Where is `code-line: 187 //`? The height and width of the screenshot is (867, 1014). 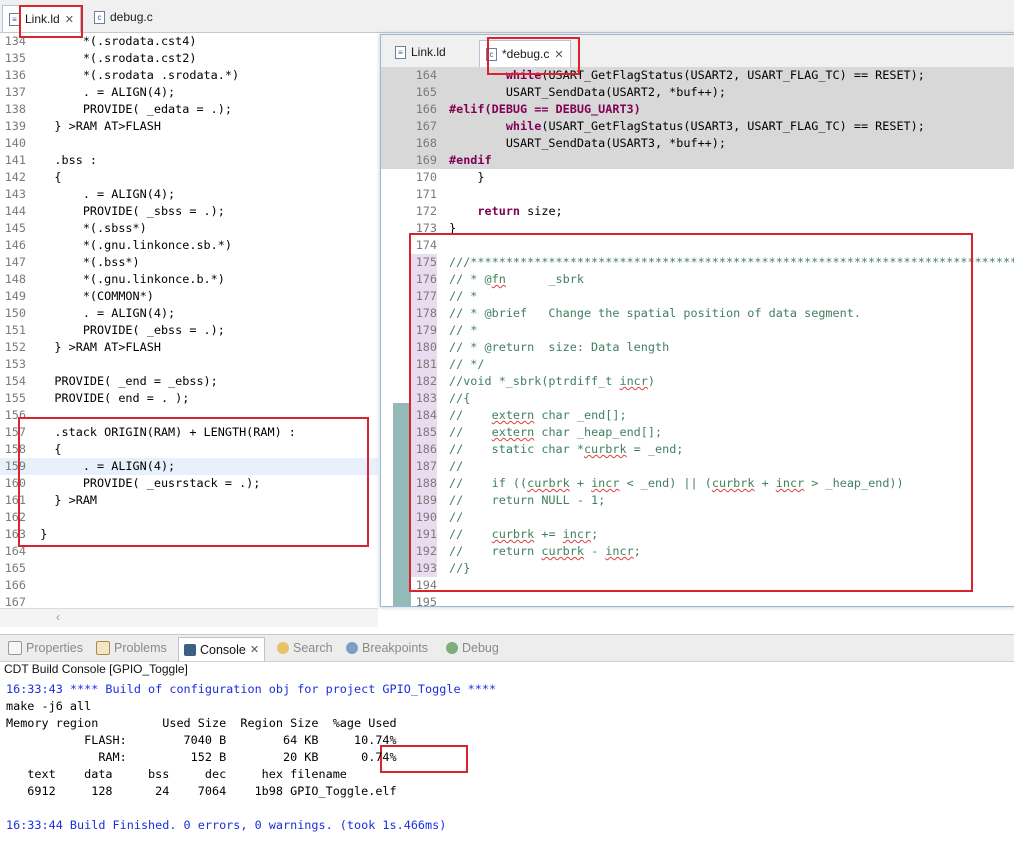
code-line: 187 // is located at coordinates (697, 466).